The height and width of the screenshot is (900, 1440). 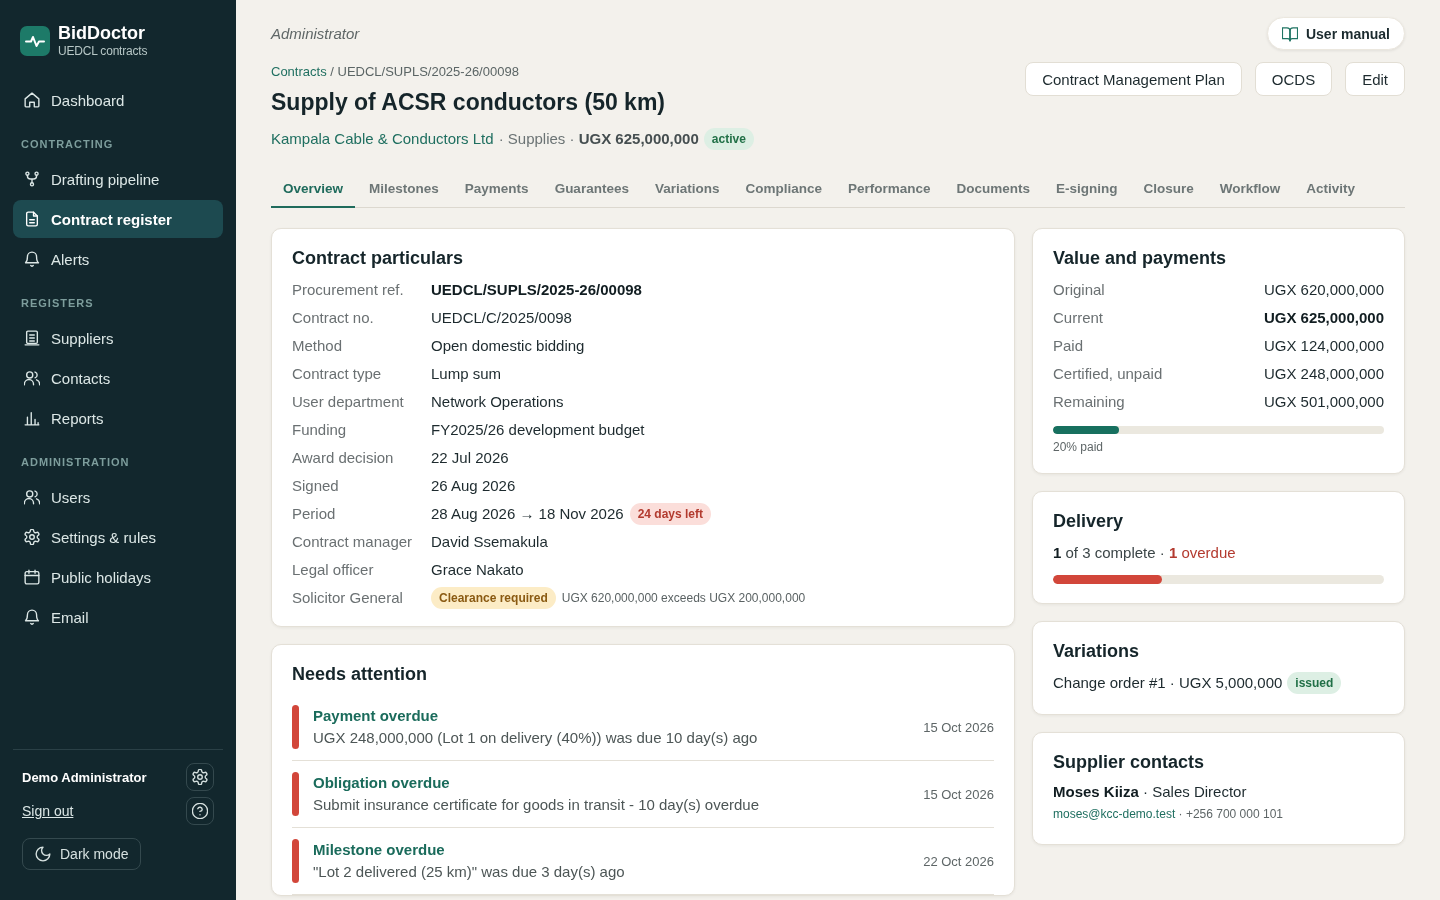 What do you see at coordinates (32, 100) in the screenshot?
I see `home-icon` at bounding box center [32, 100].